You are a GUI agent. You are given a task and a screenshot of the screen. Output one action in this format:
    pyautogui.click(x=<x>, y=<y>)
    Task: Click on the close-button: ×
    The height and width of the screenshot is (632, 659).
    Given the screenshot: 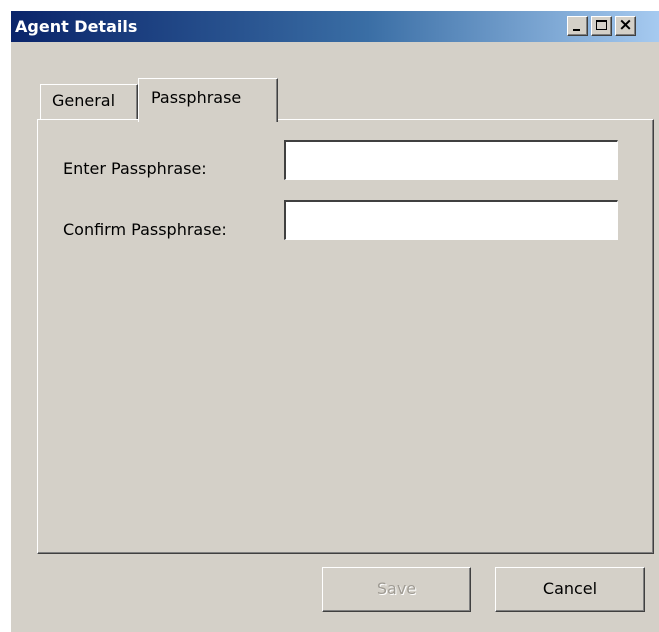 What is the action you would take?
    pyautogui.click(x=625, y=25)
    